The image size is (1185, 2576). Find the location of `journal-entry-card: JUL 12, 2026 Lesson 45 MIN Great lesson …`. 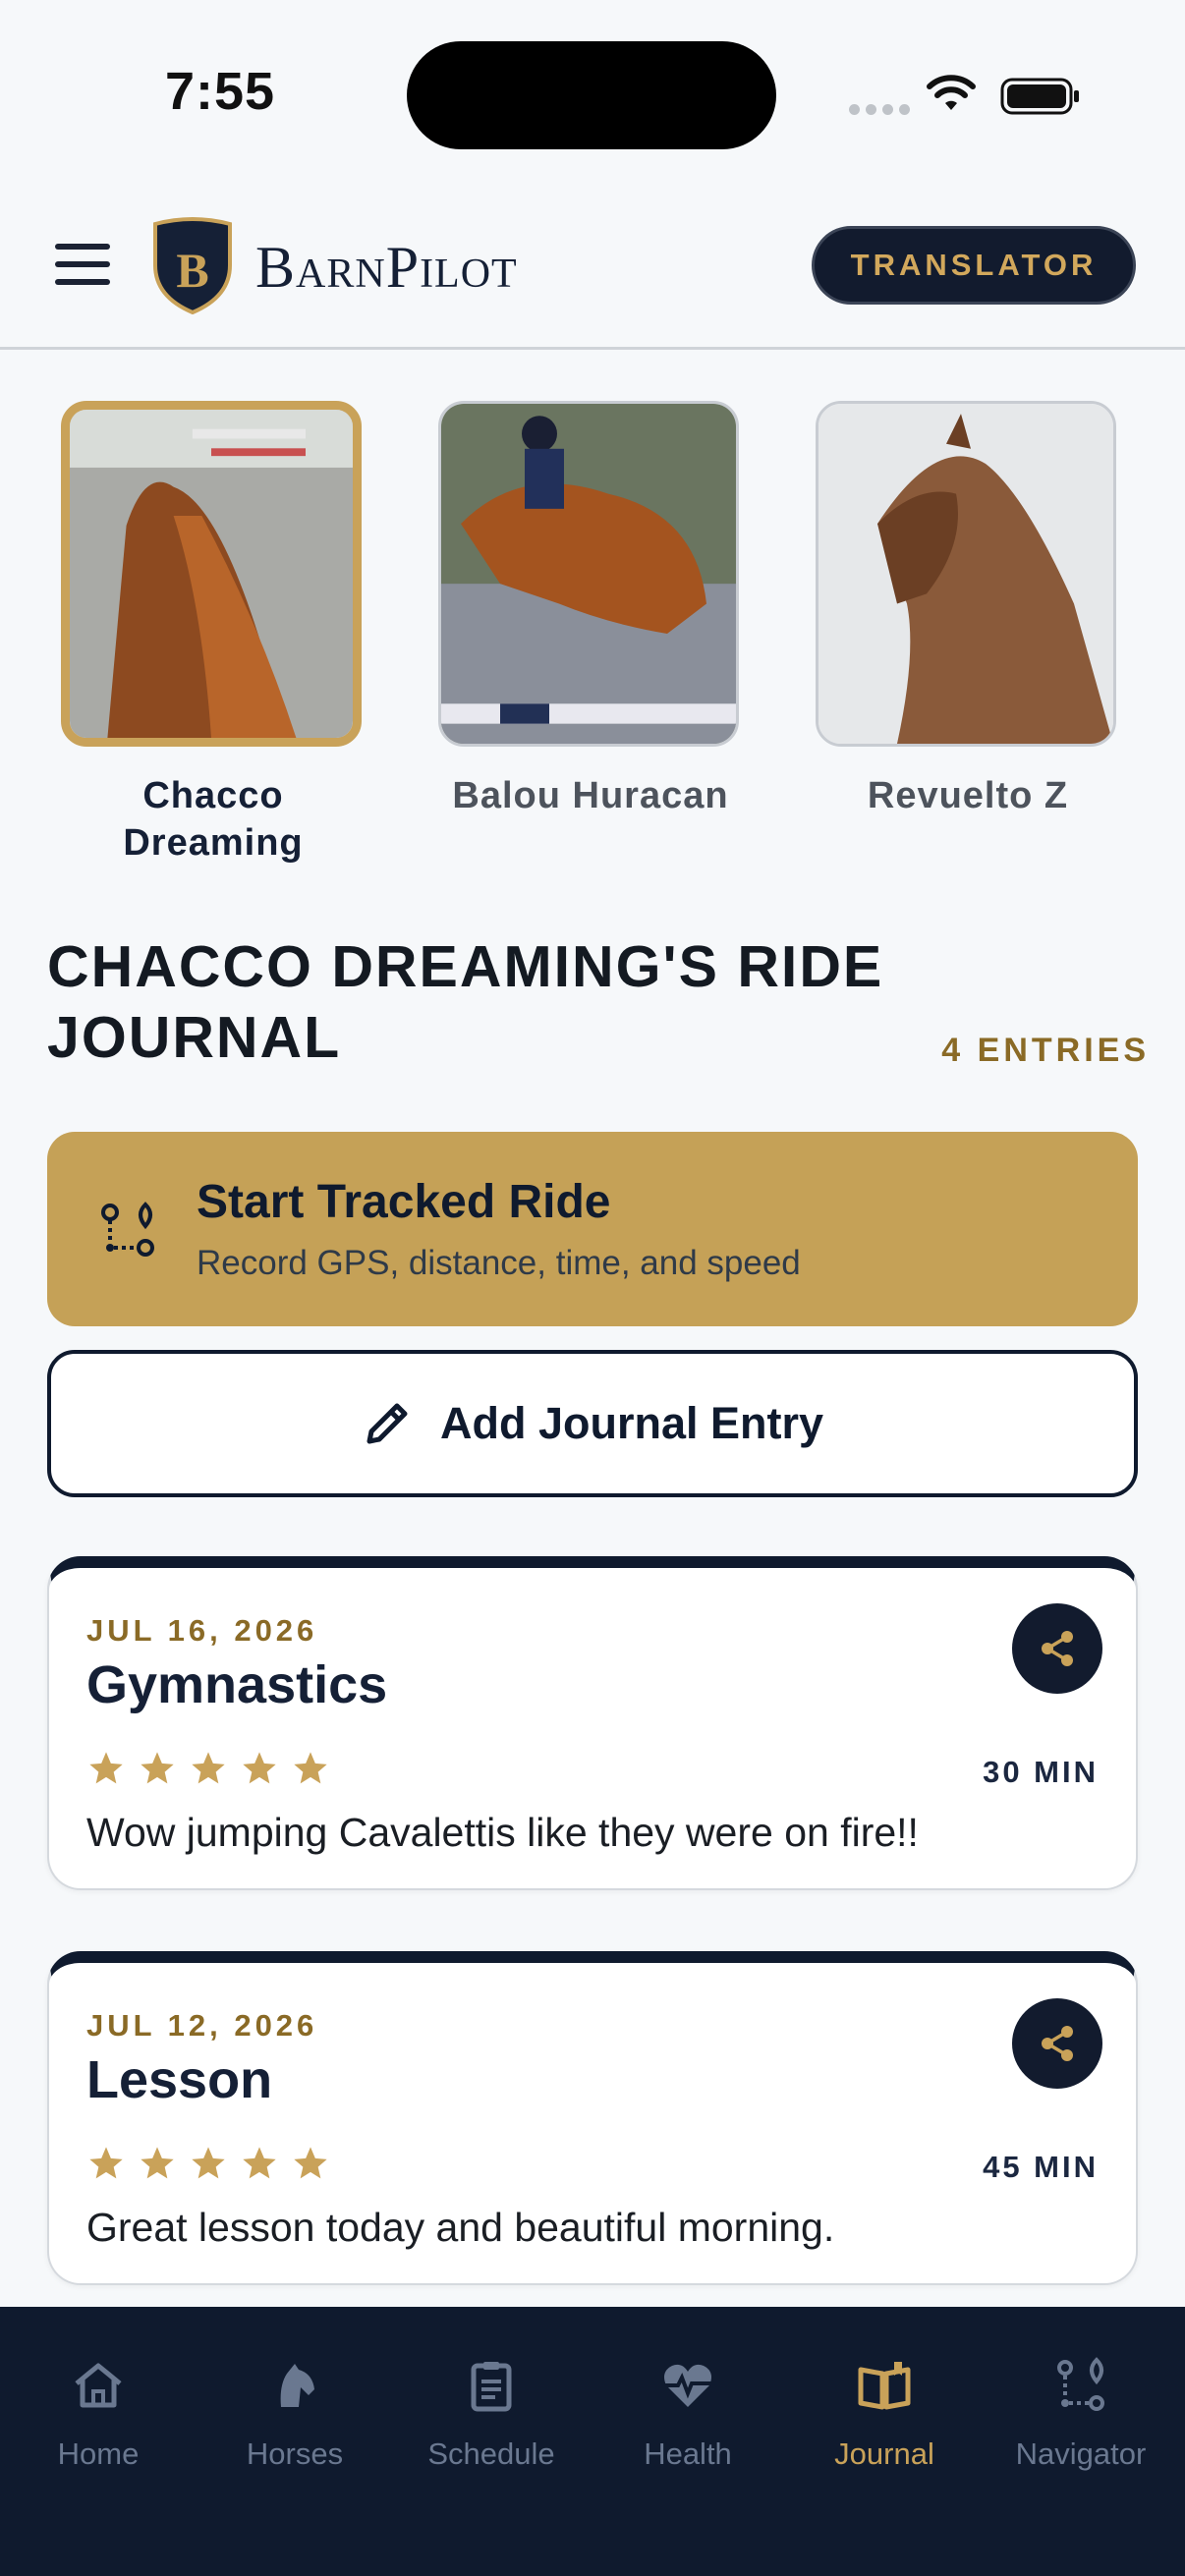

journal-entry-card: JUL 12, 2026 Lesson 45 MIN Great lesson … is located at coordinates (592, 2118).